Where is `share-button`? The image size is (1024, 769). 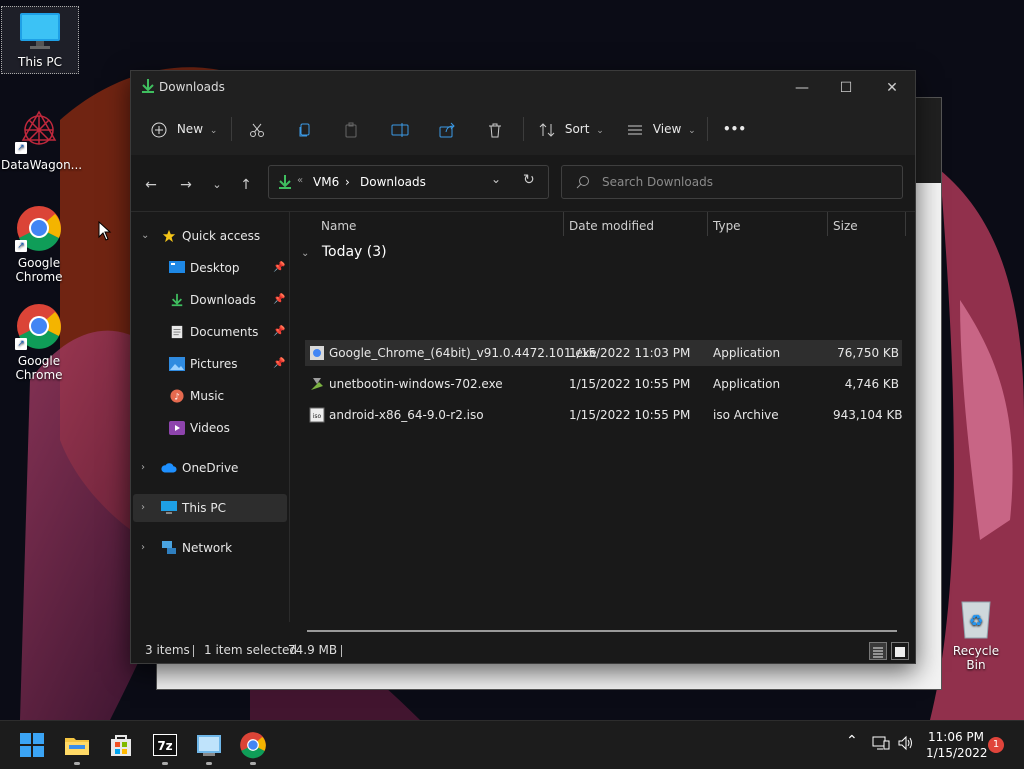
share-button is located at coordinates (447, 129).